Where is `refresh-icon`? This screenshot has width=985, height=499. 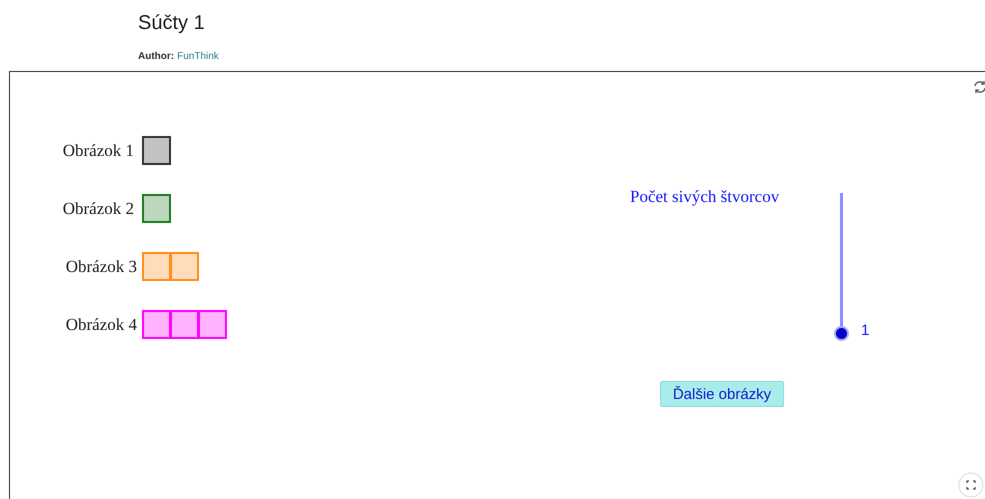
refresh-icon is located at coordinates (979, 87).